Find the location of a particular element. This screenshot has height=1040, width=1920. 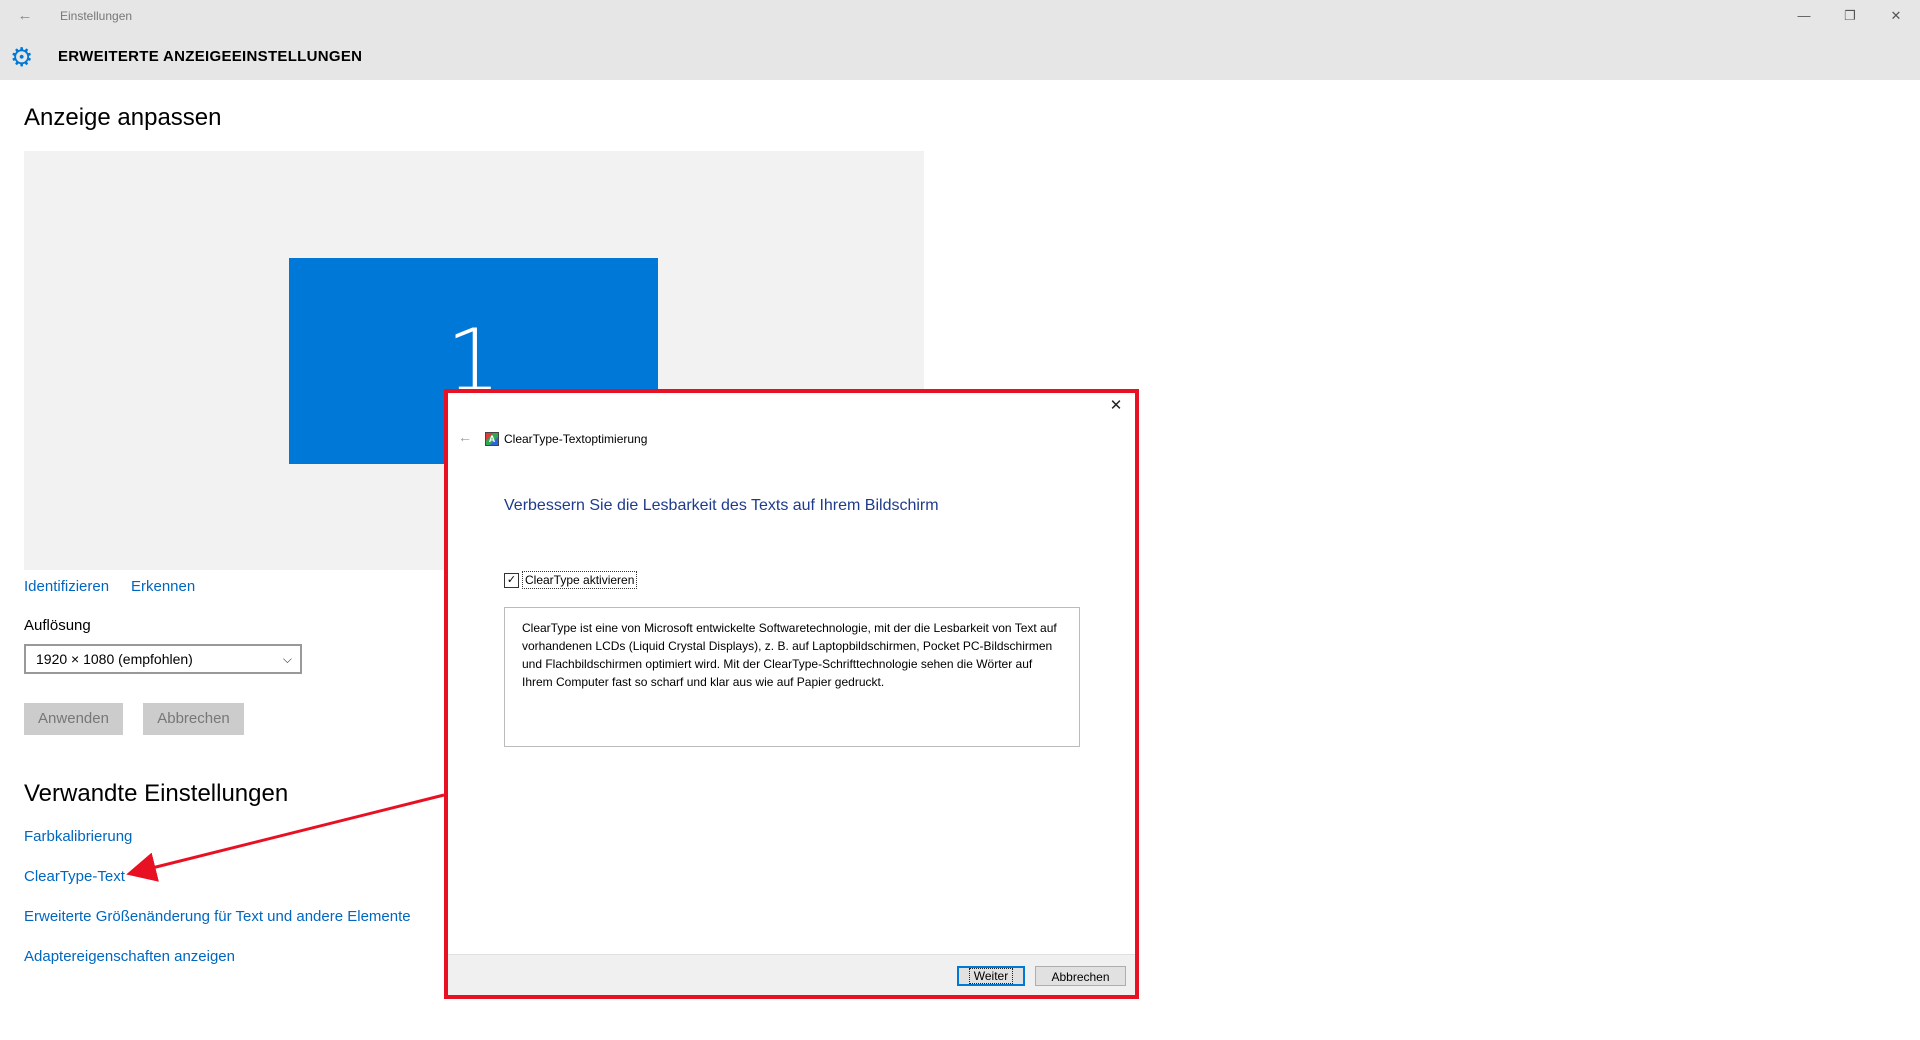

dialog-footer: Weiter Abbrechen is located at coordinates (791, 974).